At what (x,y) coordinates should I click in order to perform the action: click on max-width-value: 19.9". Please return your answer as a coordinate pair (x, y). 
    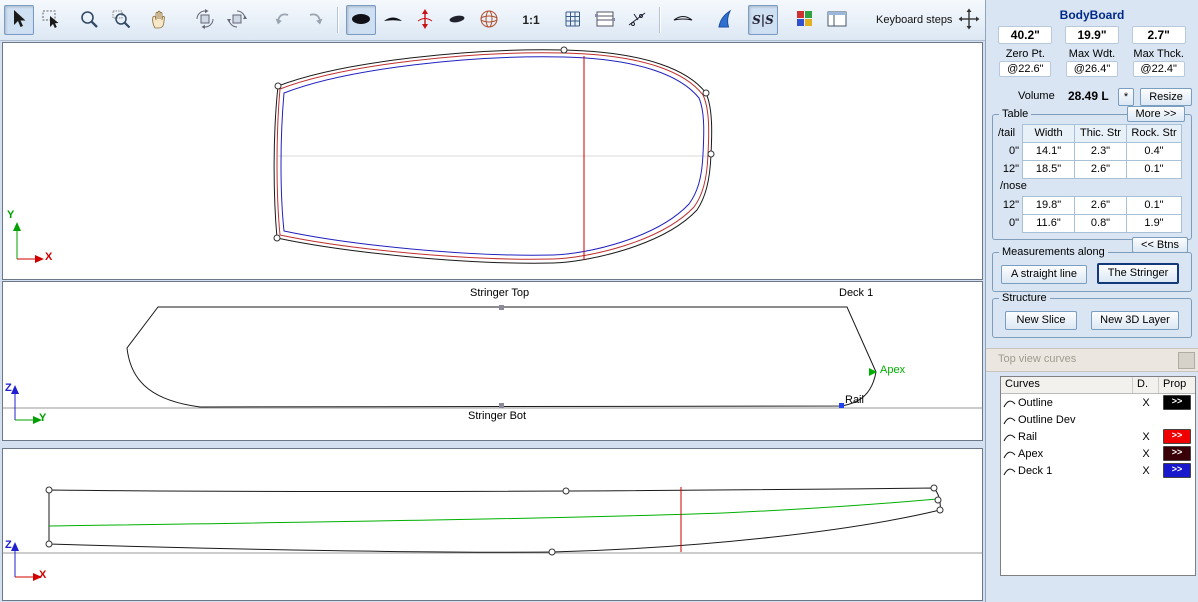
    Looking at the image, I should click on (1092, 35).